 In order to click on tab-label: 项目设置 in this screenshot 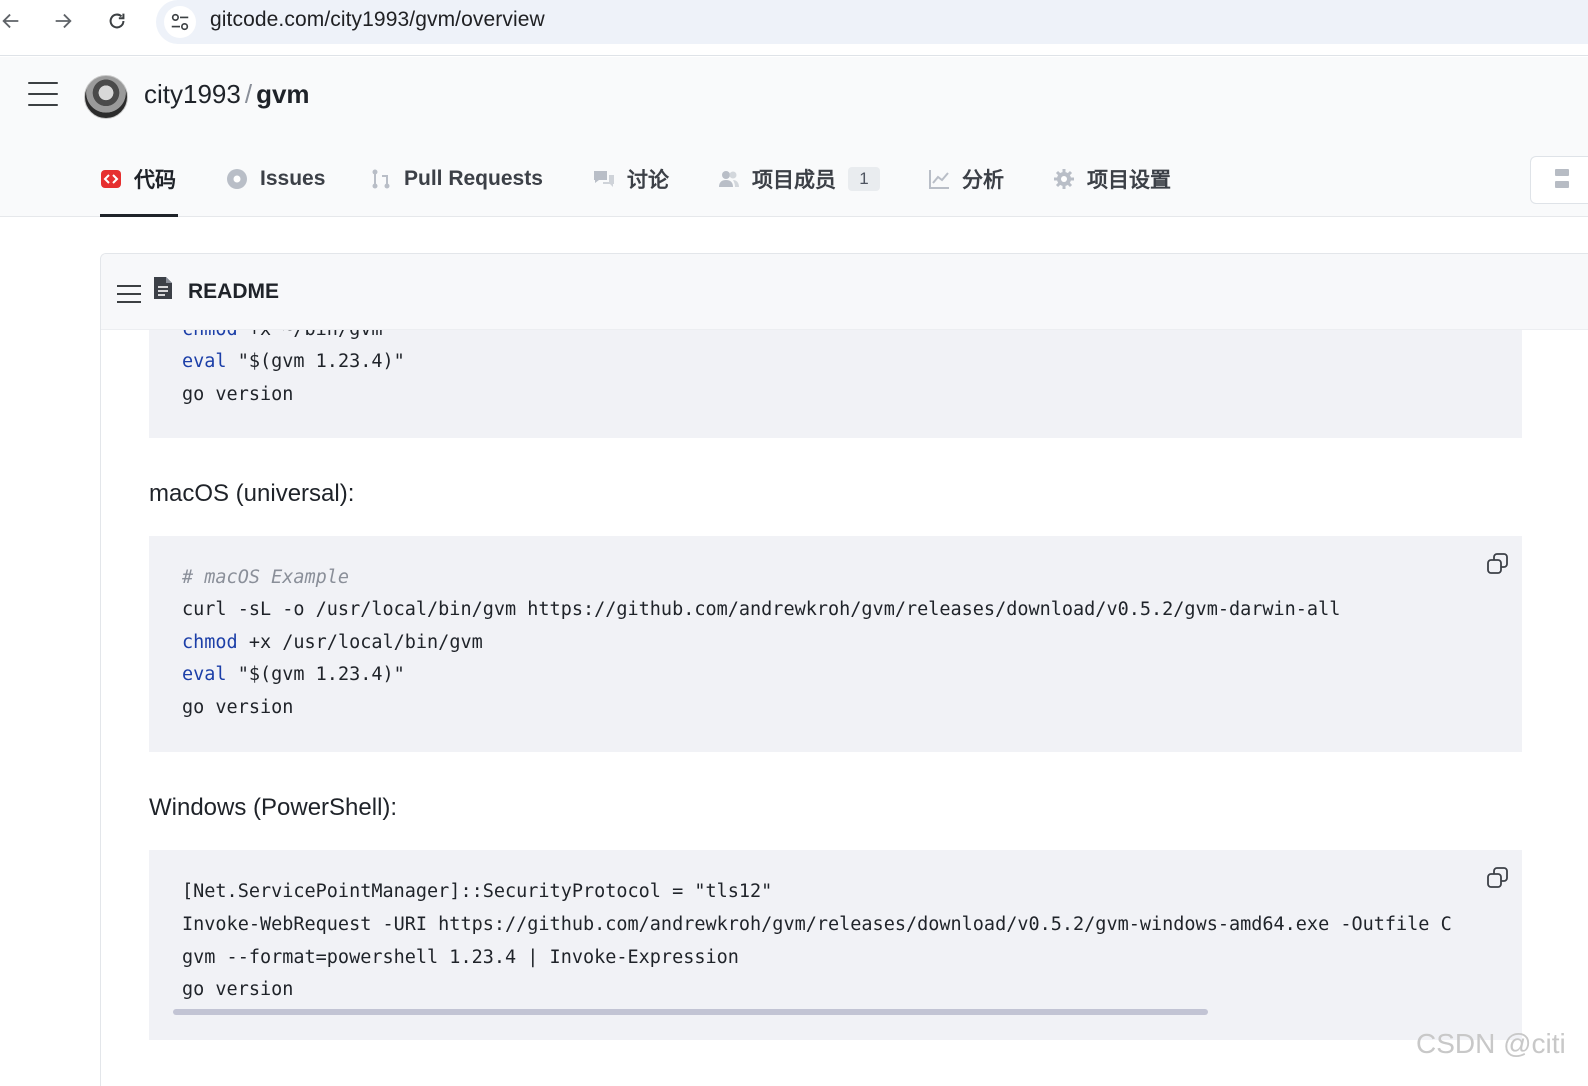, I will do `click(1129, 180)`.